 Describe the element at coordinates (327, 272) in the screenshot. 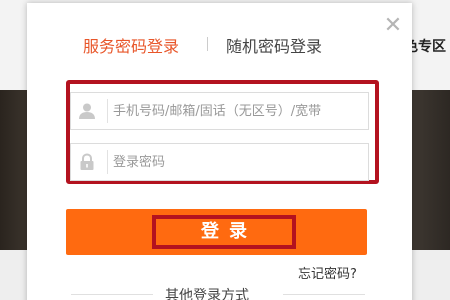

I see `forgot-password-link: 忘记密码?` at that location.